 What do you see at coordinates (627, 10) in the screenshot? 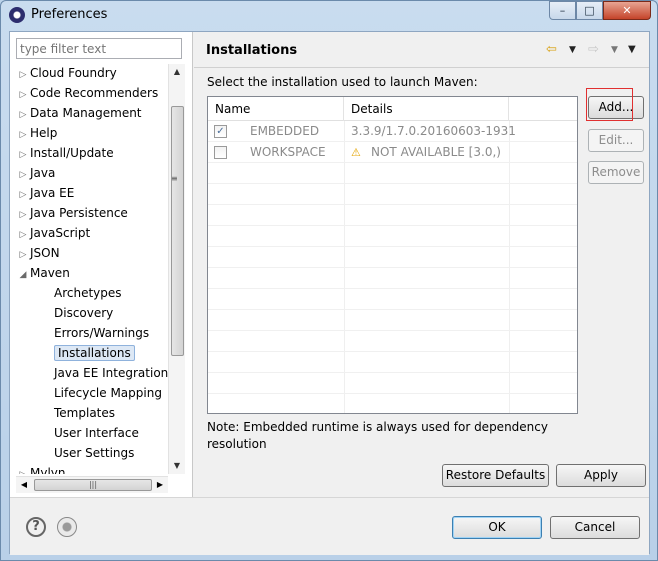
I see `close-button: ✕` at bounding box center [627, 10].